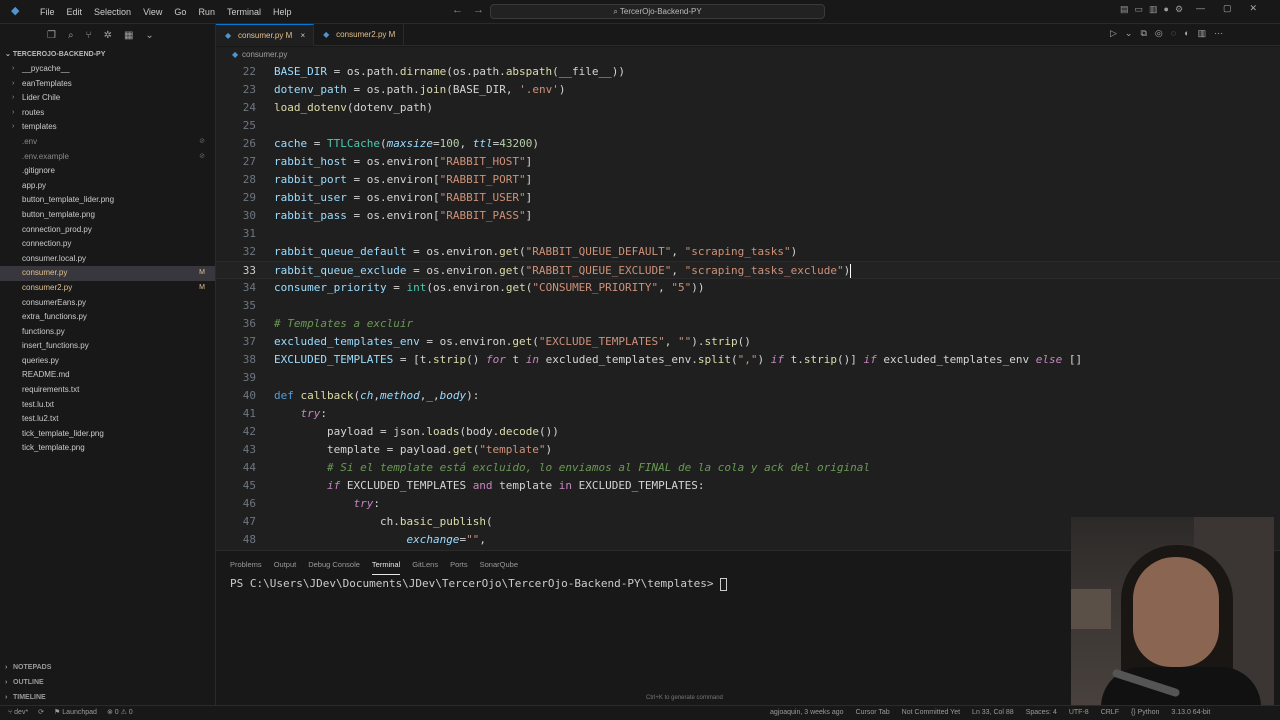  What do you see at coordinates (75, 713) in the screenshot?
I see `launchpad-status: ⚑ Launchpad` at bounding box center [75, 713].